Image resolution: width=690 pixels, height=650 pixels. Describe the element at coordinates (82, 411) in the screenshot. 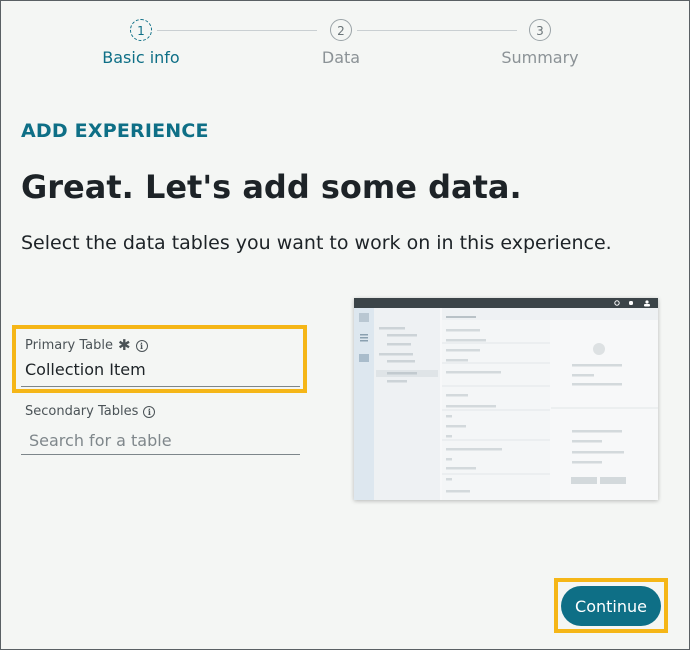

I see `secondary-tables-label-text: Secondary Tables` at that location.